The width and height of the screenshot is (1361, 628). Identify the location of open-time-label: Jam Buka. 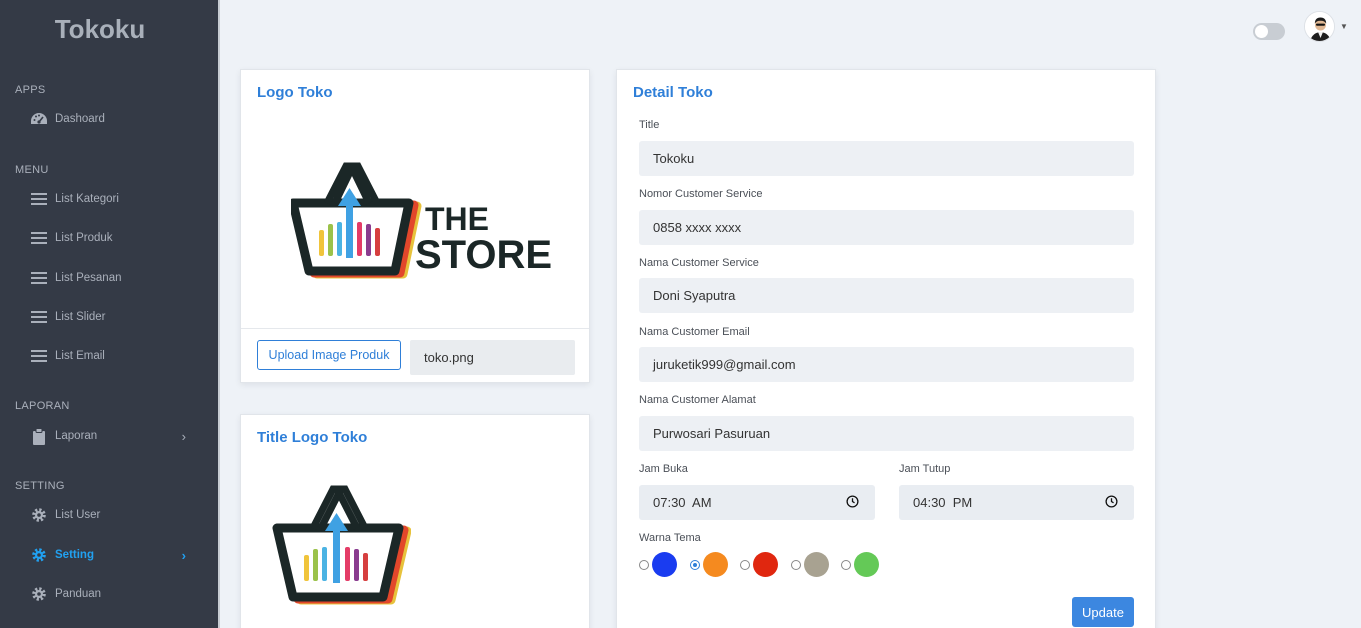
(663, 469).